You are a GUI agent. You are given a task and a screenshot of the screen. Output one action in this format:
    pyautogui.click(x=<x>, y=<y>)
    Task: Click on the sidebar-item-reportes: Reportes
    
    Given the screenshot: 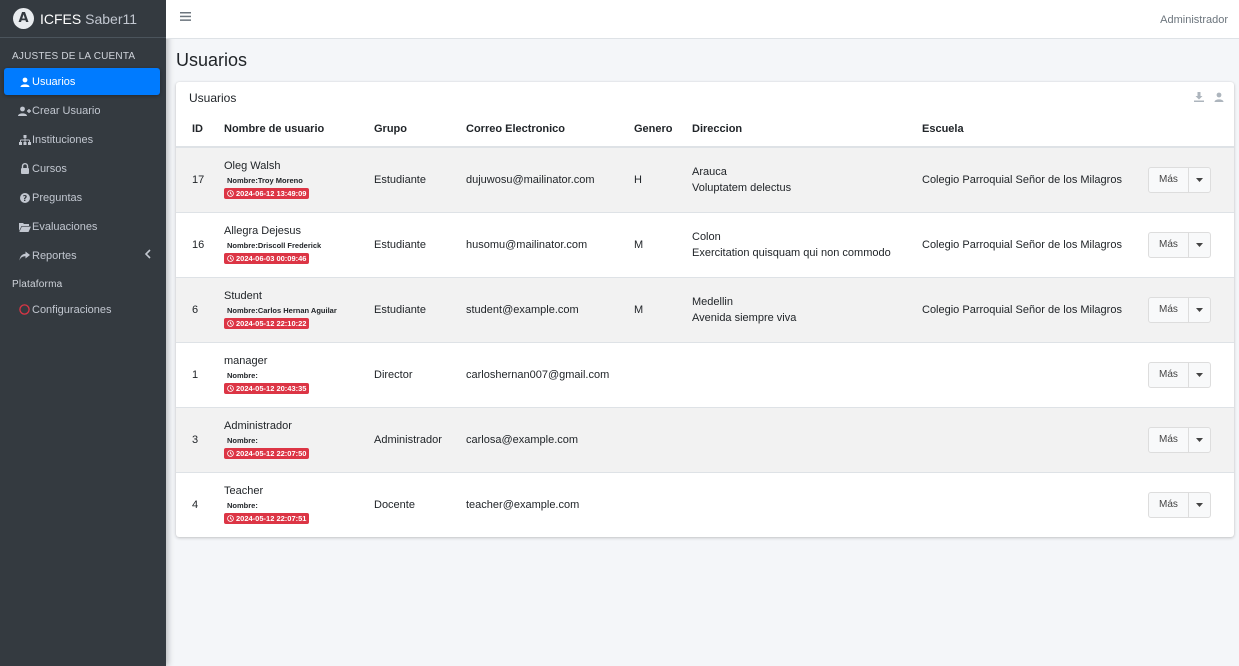 What is the action you would take?
    pyautogui.click(x=82, y=255)
    